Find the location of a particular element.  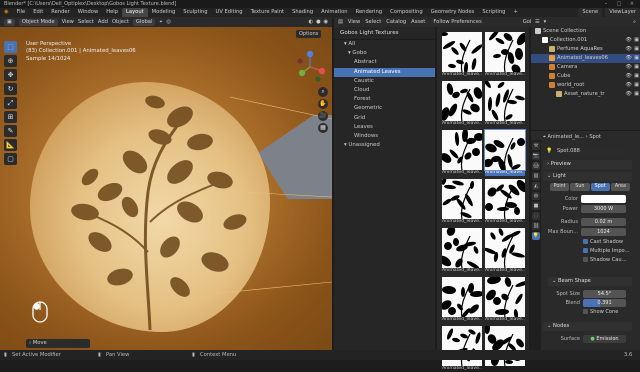

surface-shader-field: ● Emission is located at coordinates (604, 339).